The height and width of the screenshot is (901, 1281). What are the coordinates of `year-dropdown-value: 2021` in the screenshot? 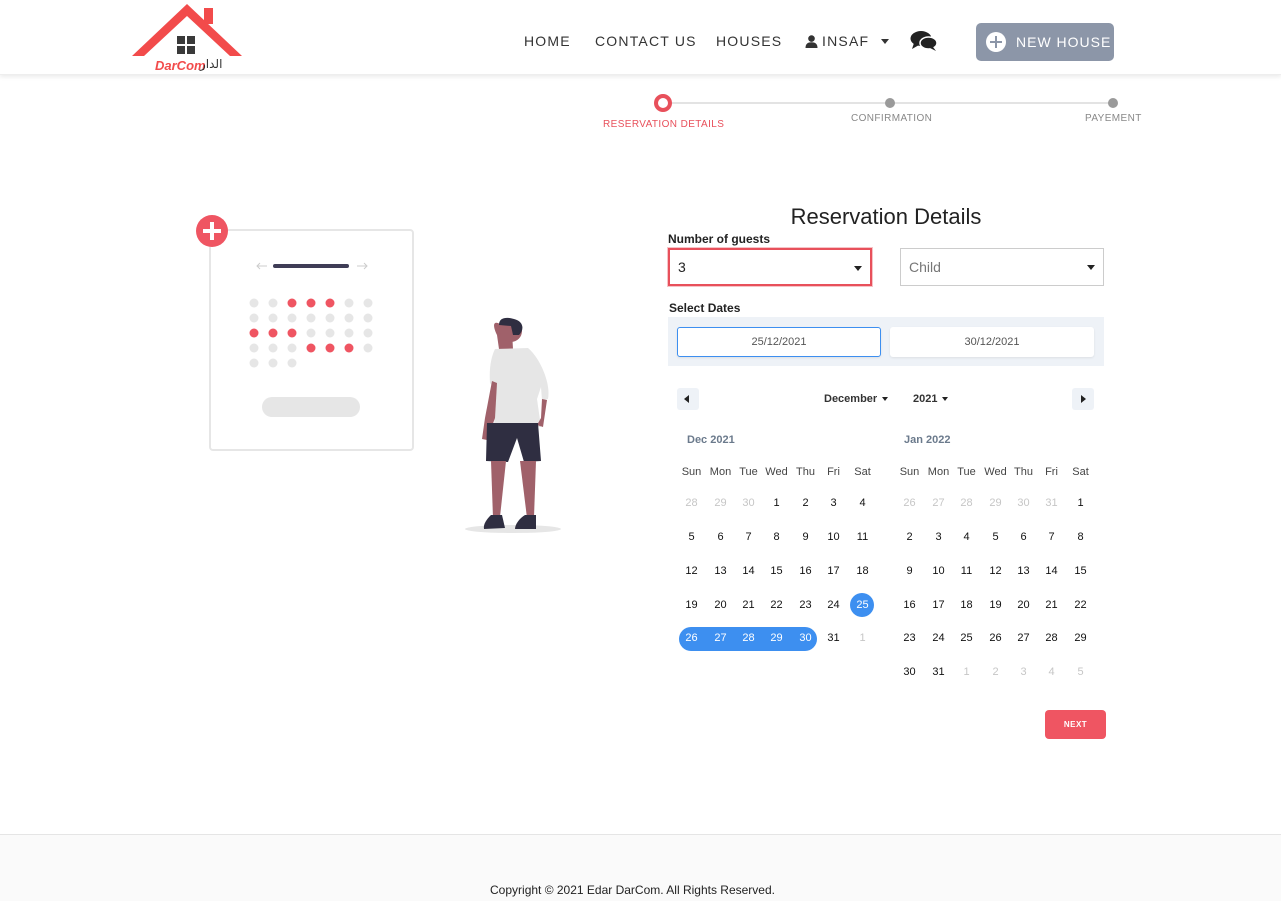 It's located at (925, 399).